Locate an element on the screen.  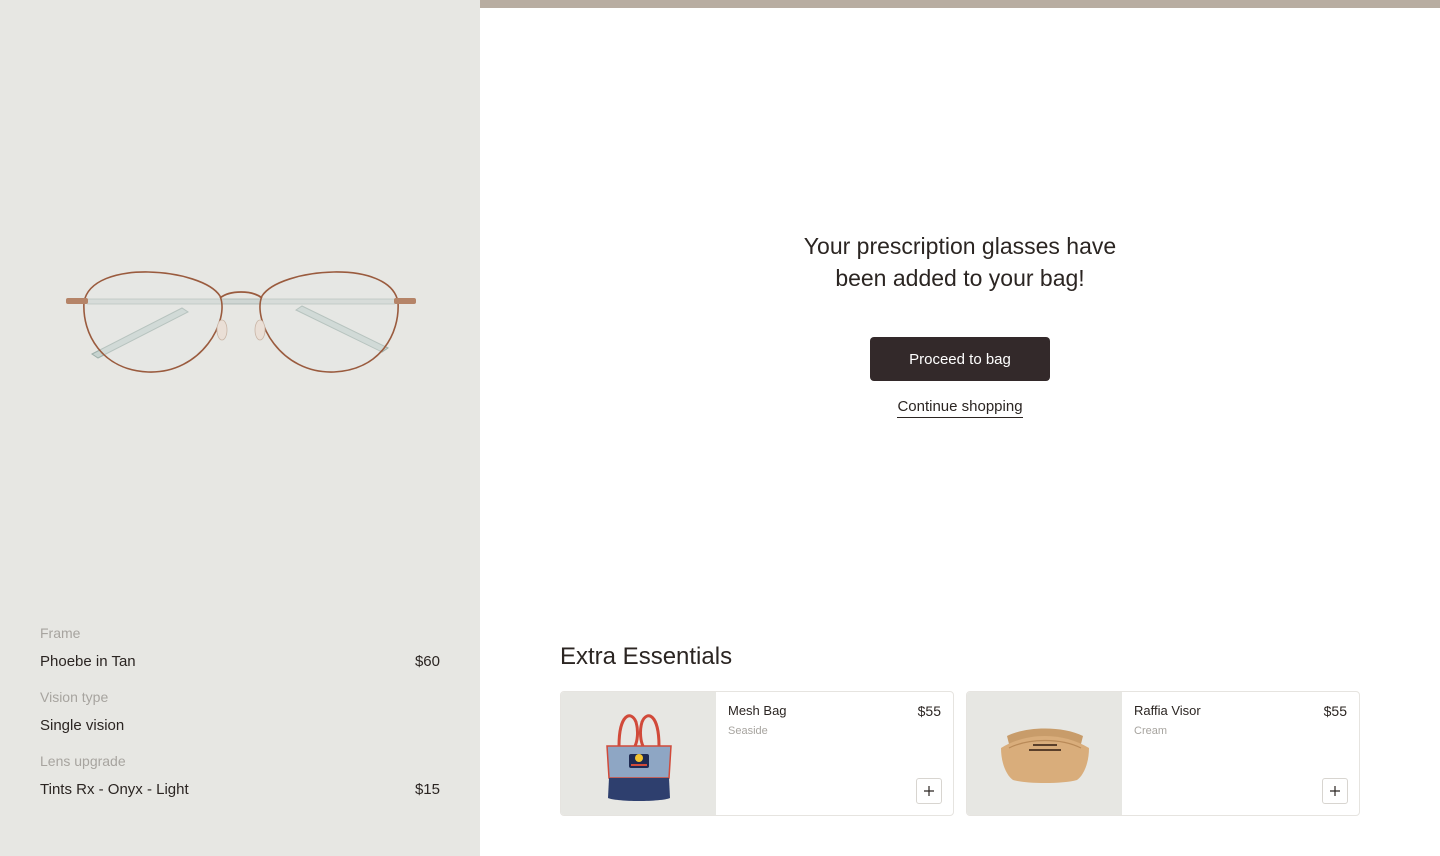
proceed-to-bag-button: Proceed to bag is located at coordinates (960, 359).